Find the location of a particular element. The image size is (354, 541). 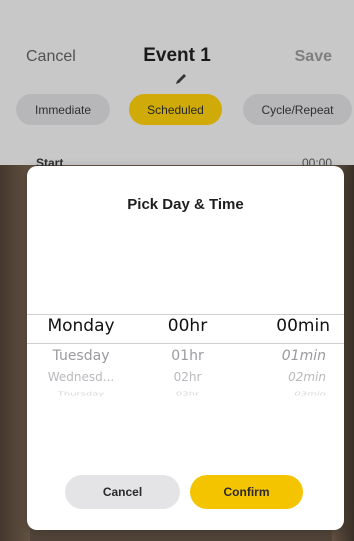

day-option: Thursday is located at coordinates (81, 394).